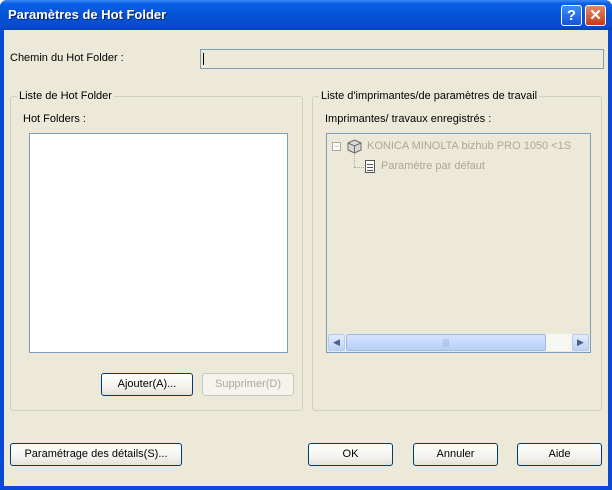 The image size is (612, 490). What do you see at coordinates (248, 384) in the screenshot?
I see `remove-button: Supprimer(D)` at bounding box center [248, 384].